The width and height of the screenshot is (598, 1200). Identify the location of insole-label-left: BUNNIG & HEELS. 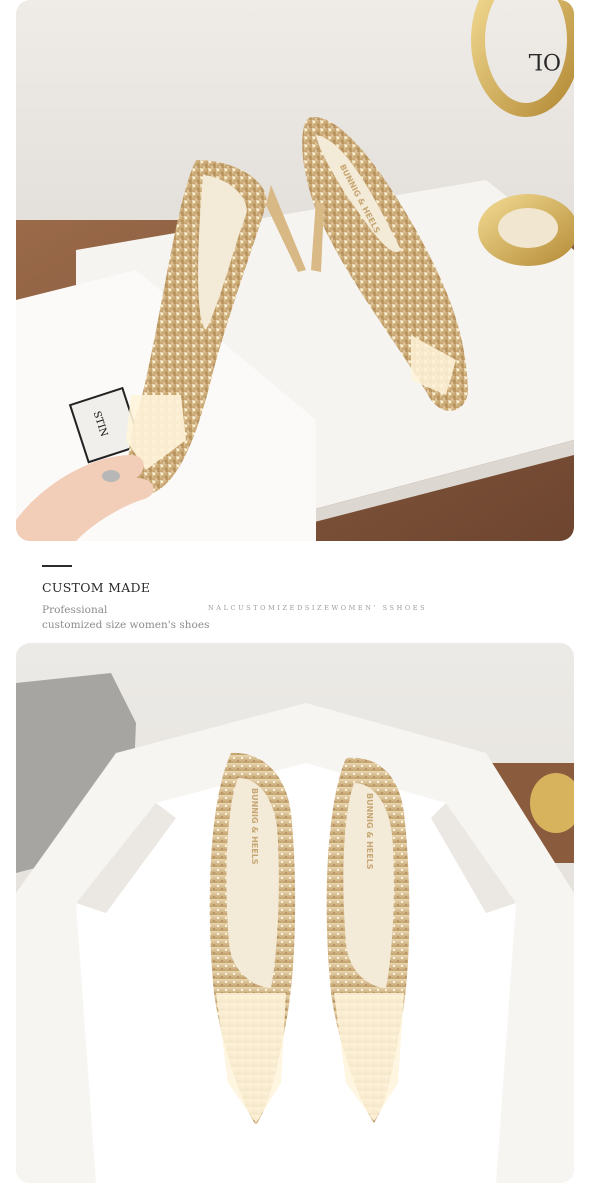
(254, 826).